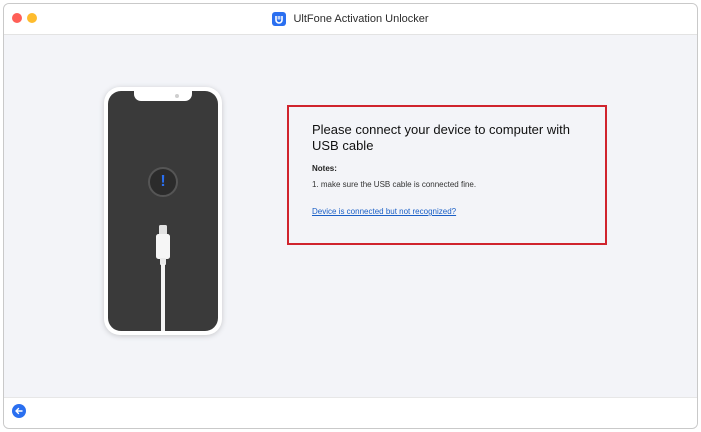  I want to click on app-title: UltFone Activation Unlocker, so click(350, 19).